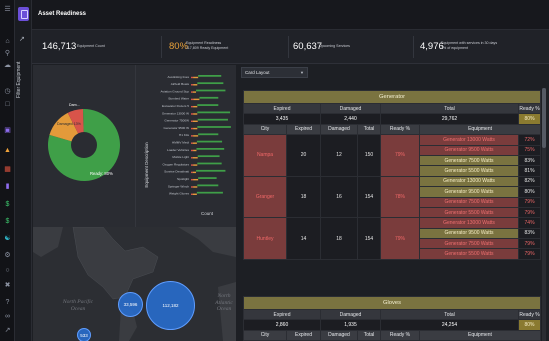 The height and width of the screenshot is (341, 549). What do you see at coordinates (7, 91) in the screenshot?
I see `clock-icon: ◷` at bounding box center [7, 91].